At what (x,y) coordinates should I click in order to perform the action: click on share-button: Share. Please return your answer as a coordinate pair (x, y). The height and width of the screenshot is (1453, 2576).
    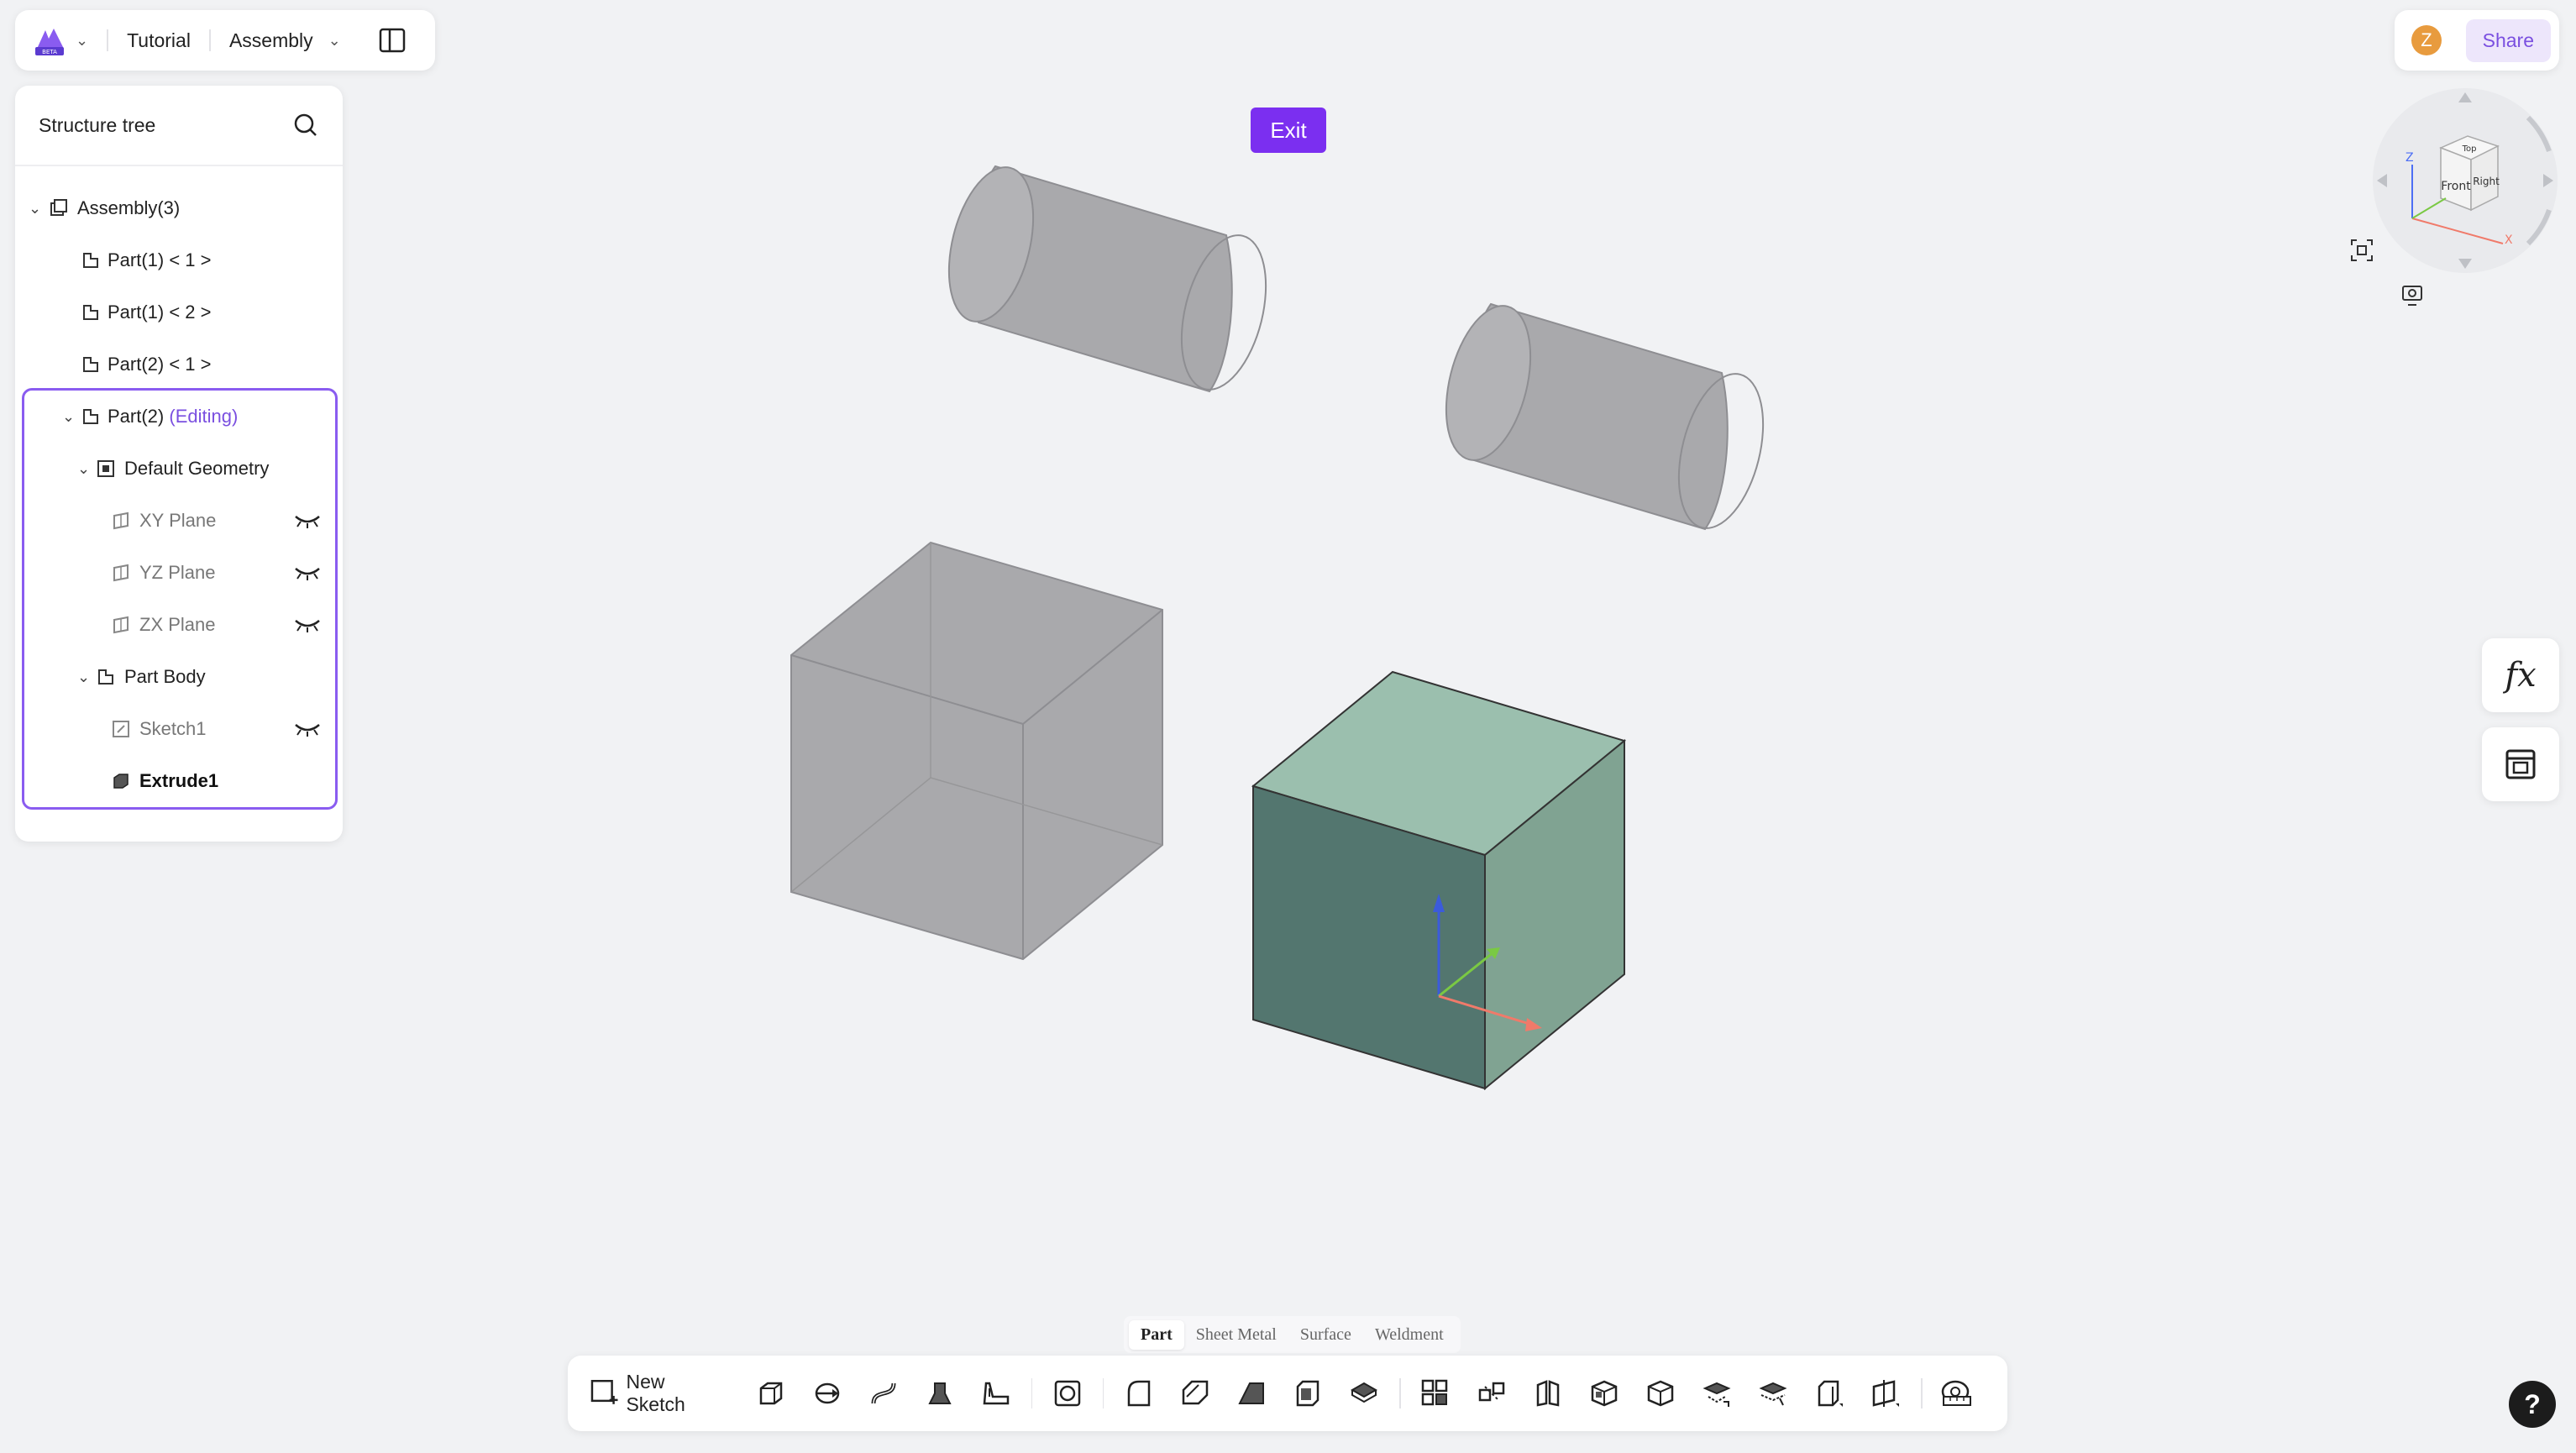
    Looking at the image, I should click on (2508, 40).